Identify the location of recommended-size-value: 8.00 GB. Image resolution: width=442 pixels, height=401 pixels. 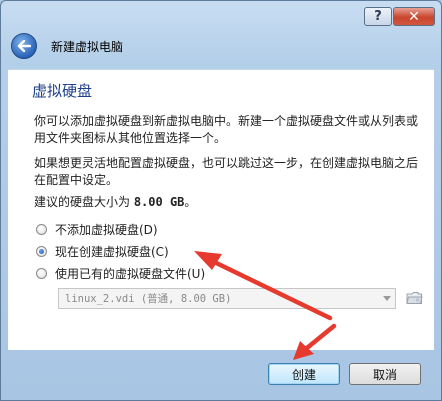
(159, 202).